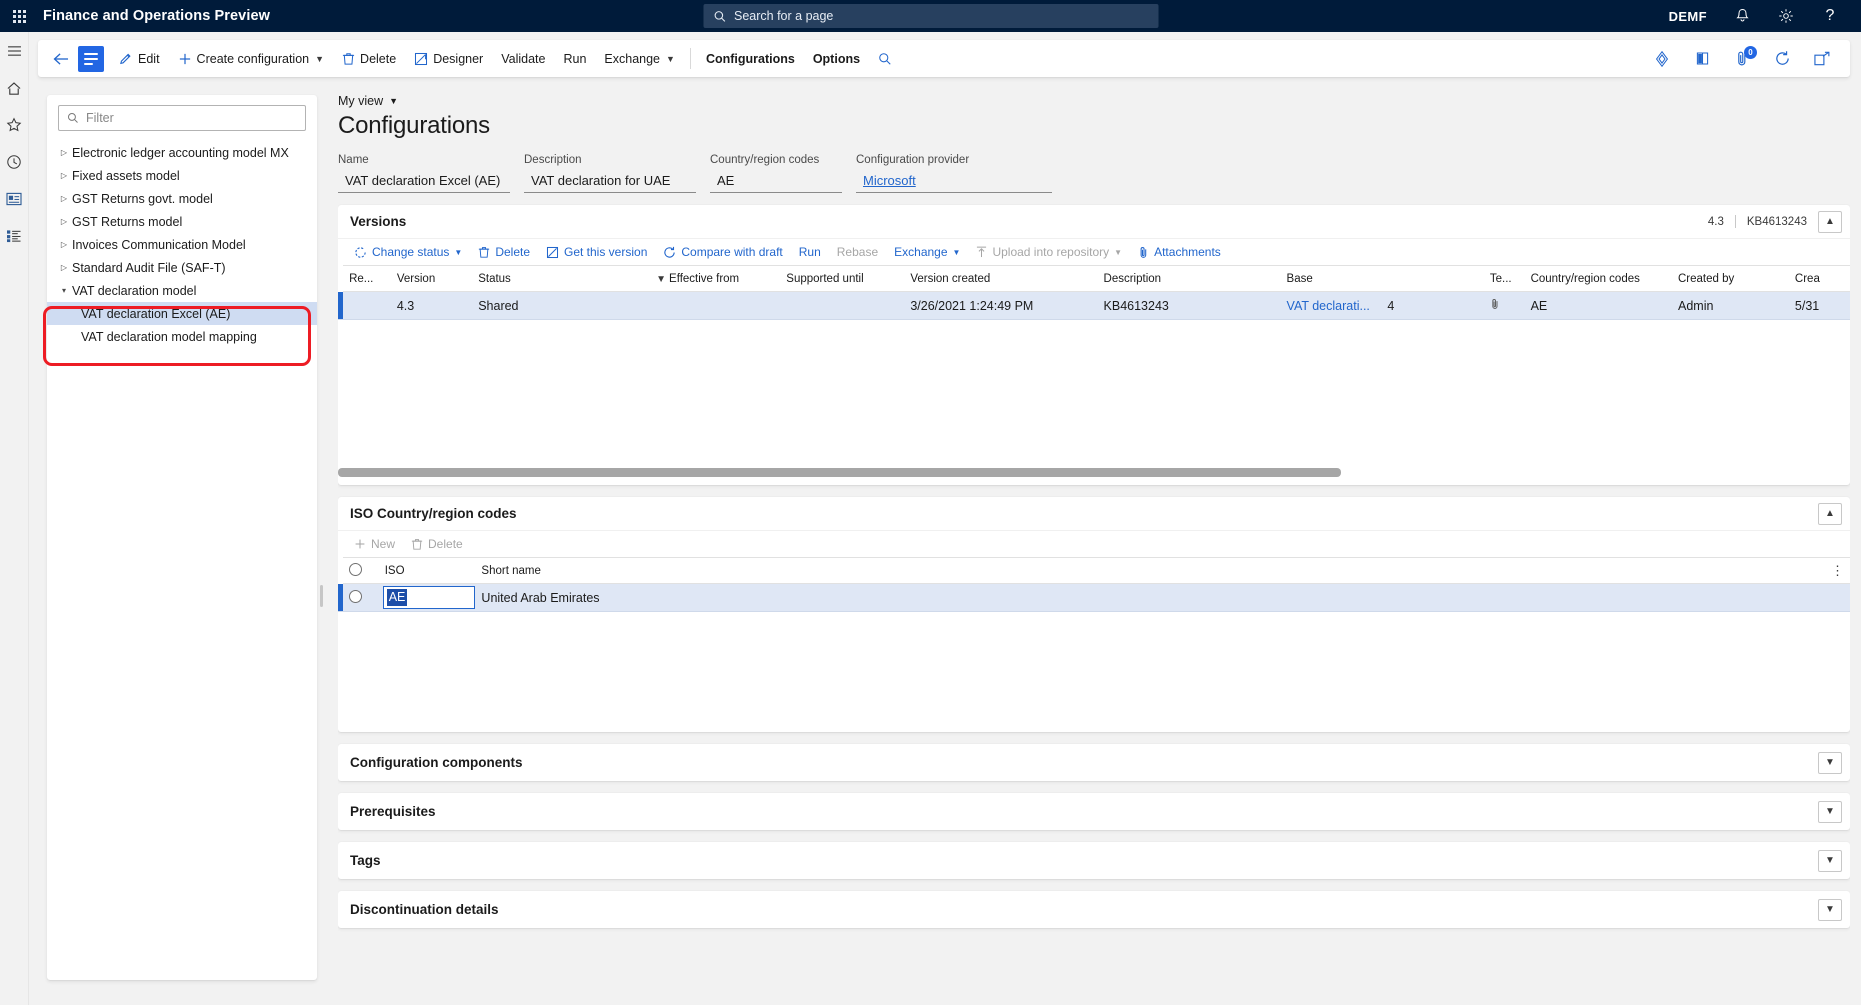 The image size is (1861, 1005). What do you see at coordinates (14, 88) in the screenshot?
I see `home-icon` at bounding box center [14, 88].